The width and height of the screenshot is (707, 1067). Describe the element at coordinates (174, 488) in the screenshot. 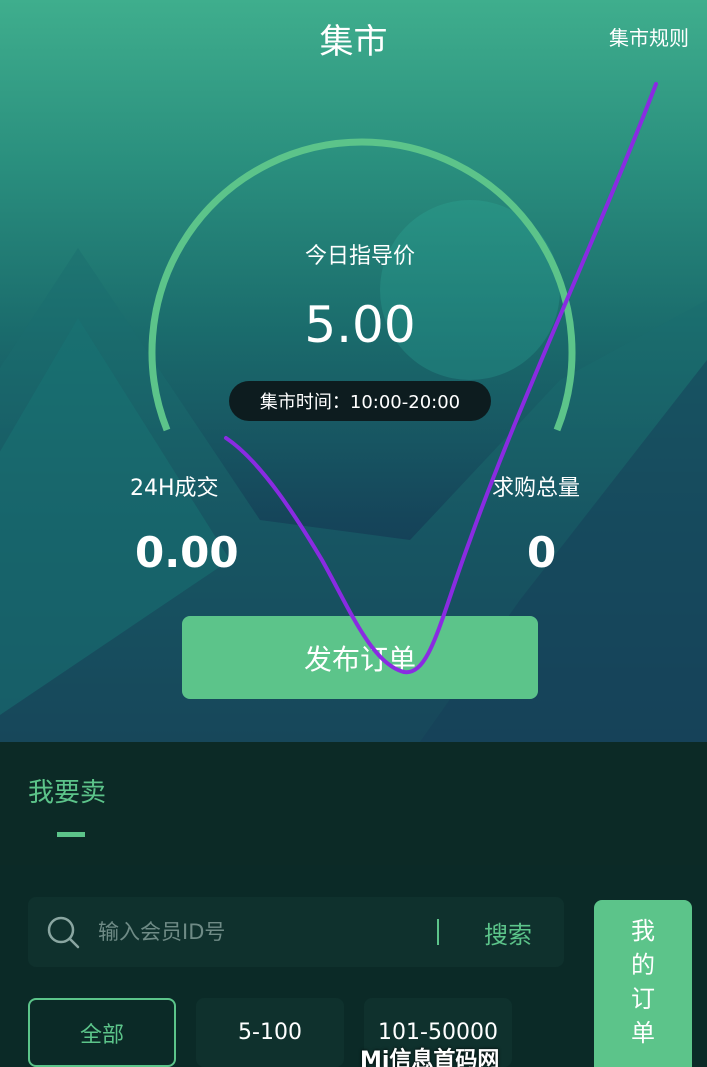

I see `volume-24h-label: 24H成交` at that location.